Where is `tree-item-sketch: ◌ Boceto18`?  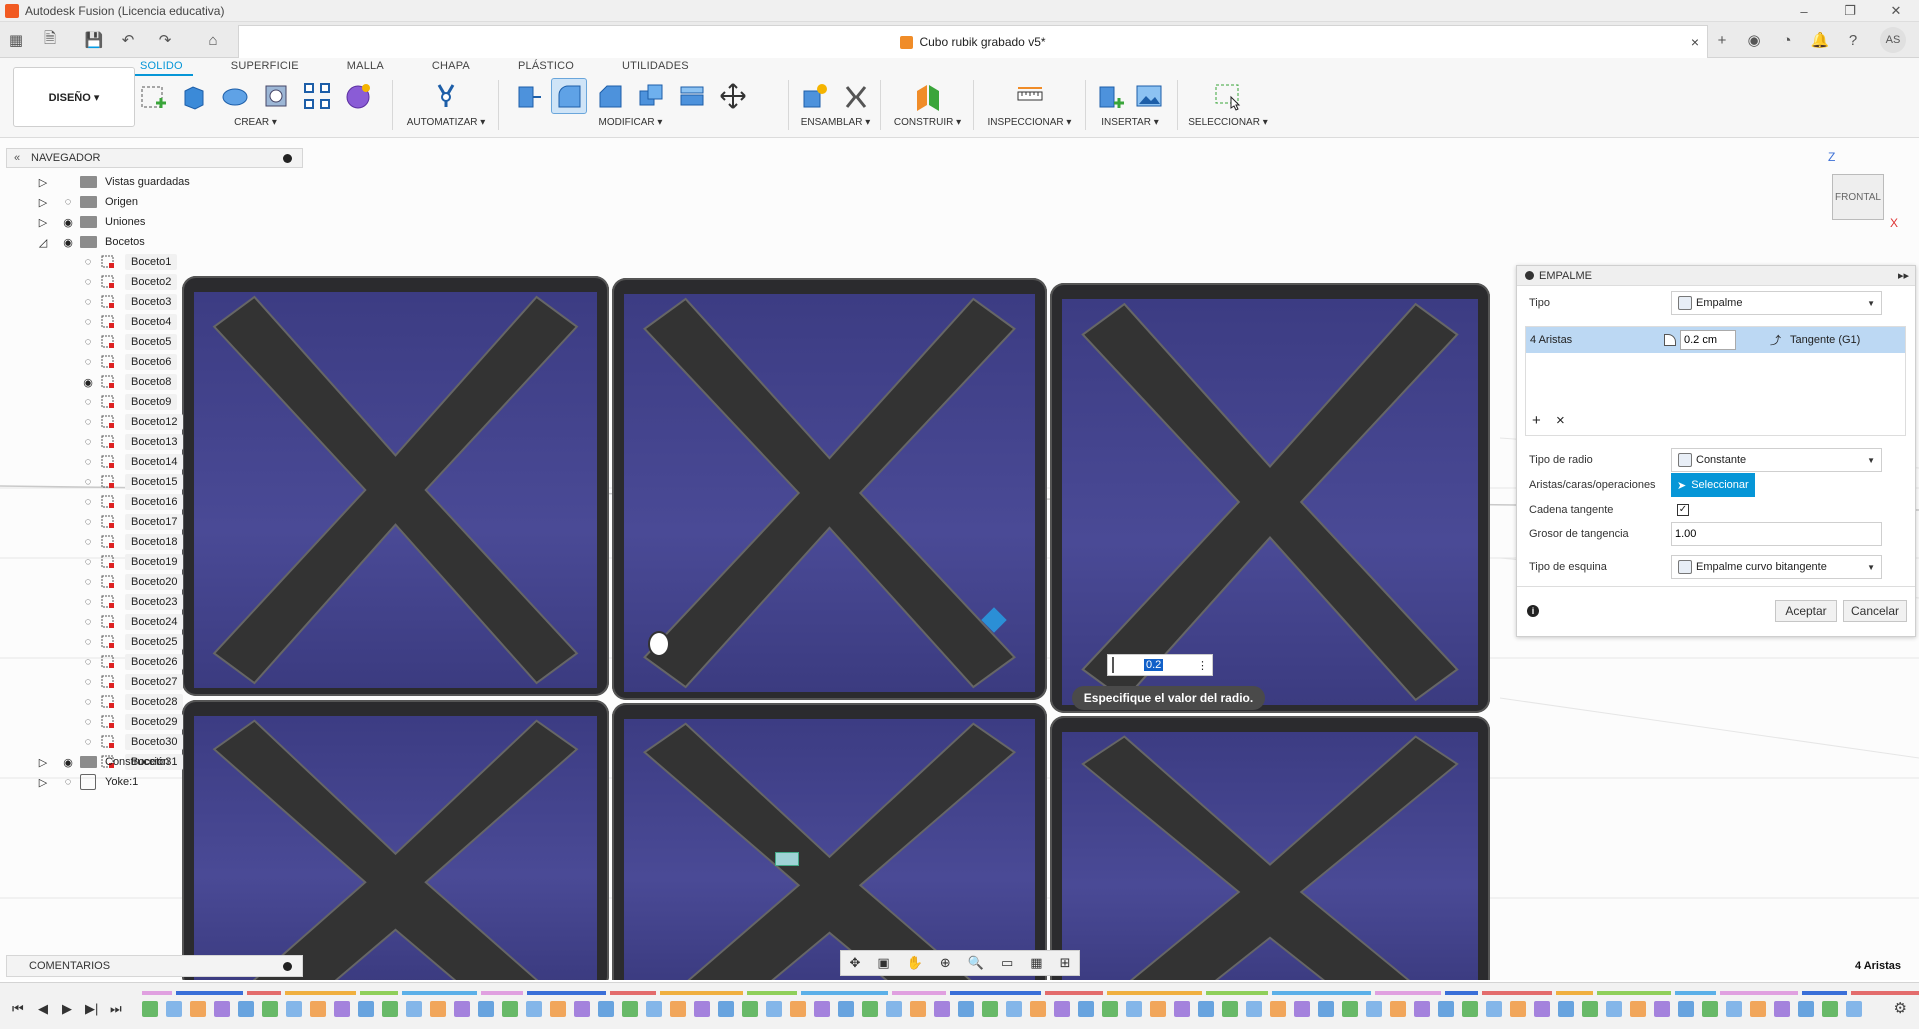
tree-item-sketch: ◌ Boceto18 is located at coordinates (132, 542).